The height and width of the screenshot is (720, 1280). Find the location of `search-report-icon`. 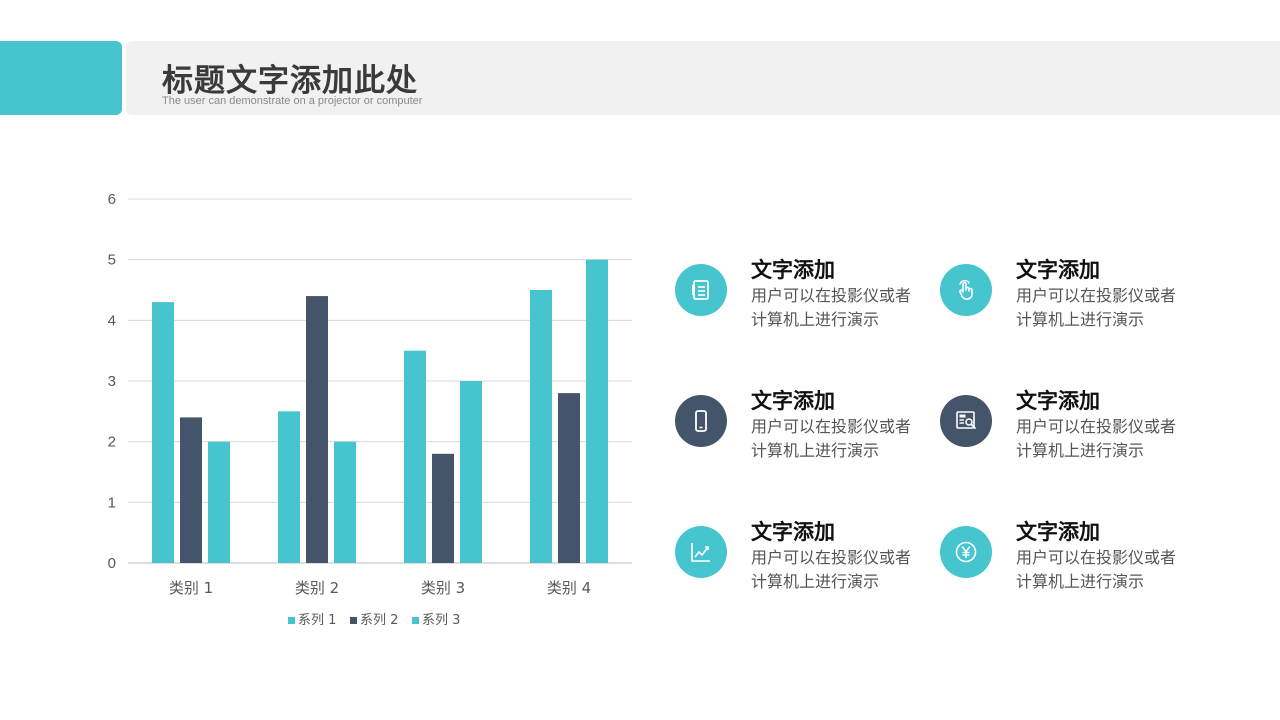

search-report-icon is located at coordinates (966, 420).